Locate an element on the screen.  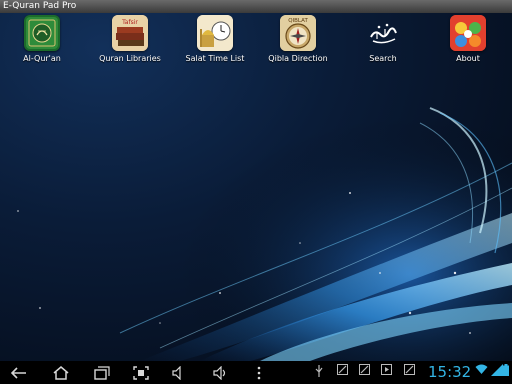
battery-icon is located at coordinates (506, 370).